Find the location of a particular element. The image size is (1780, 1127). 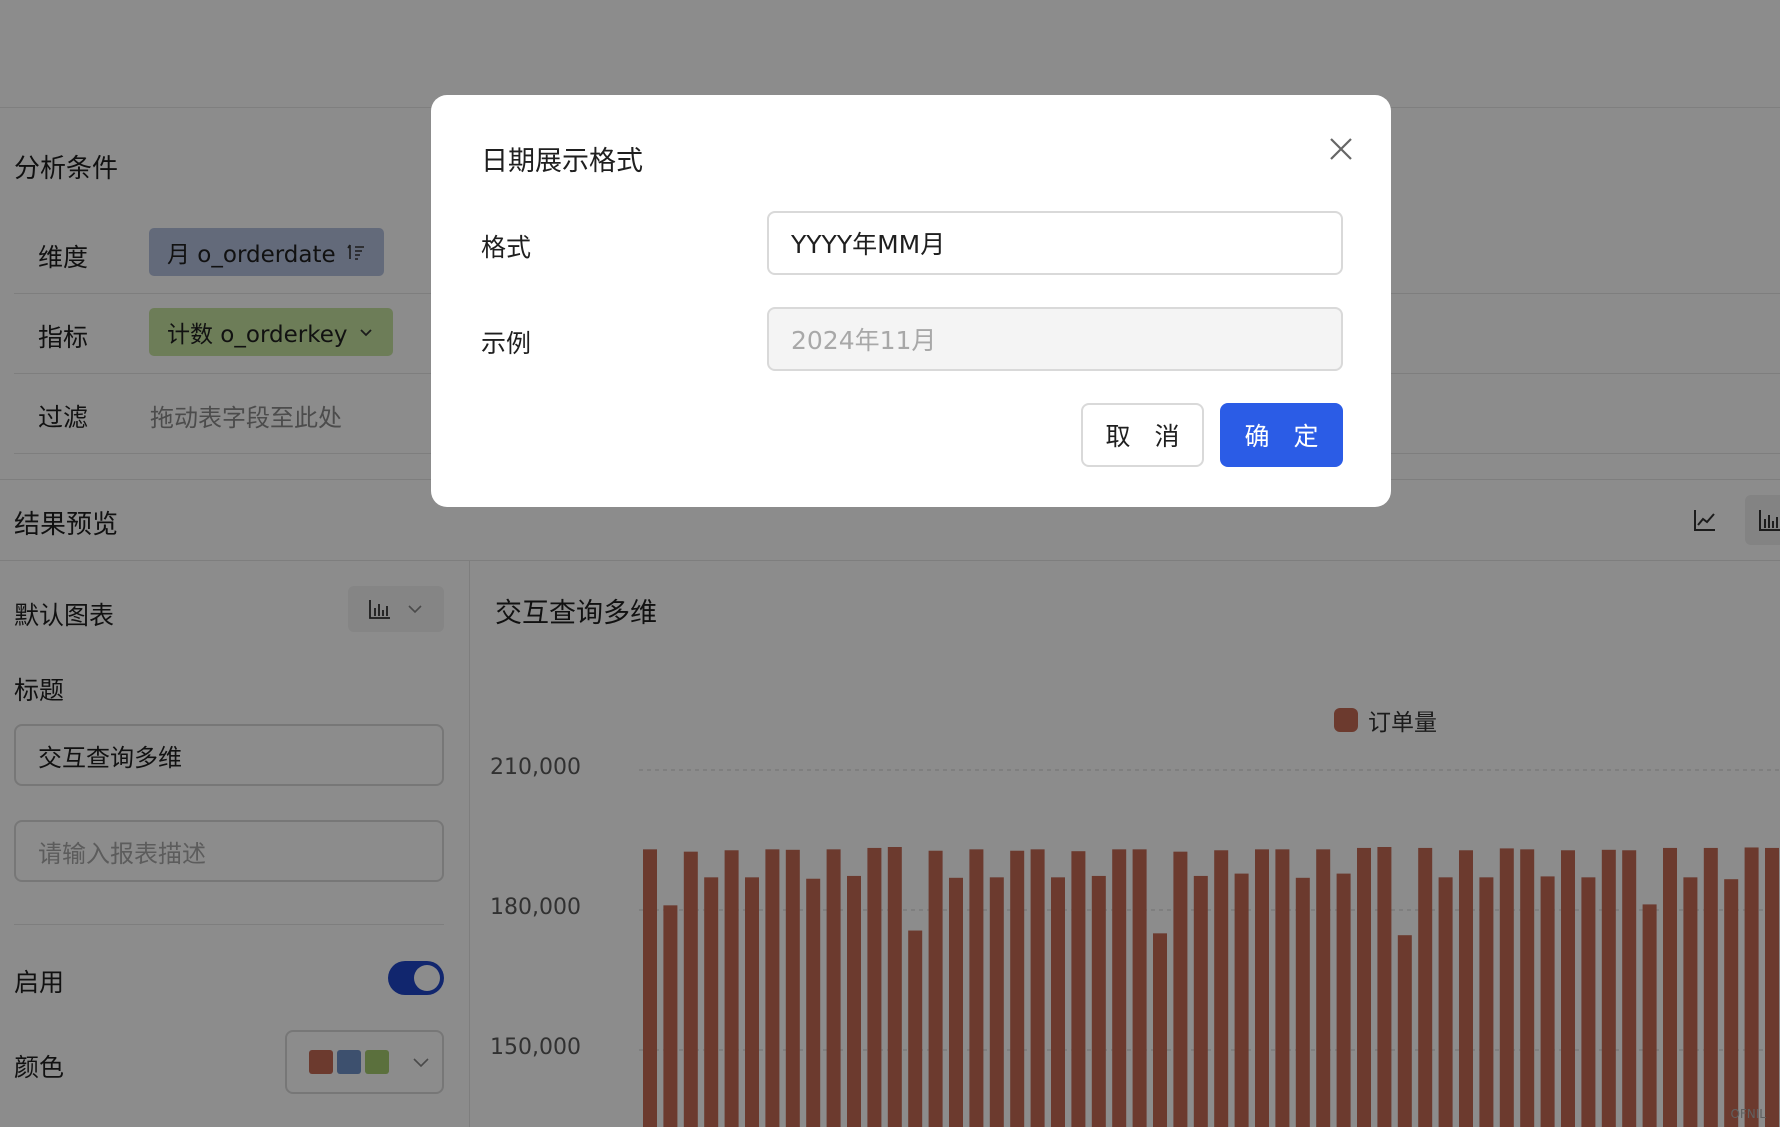

close-icon is located at coordinates (1341, 149).